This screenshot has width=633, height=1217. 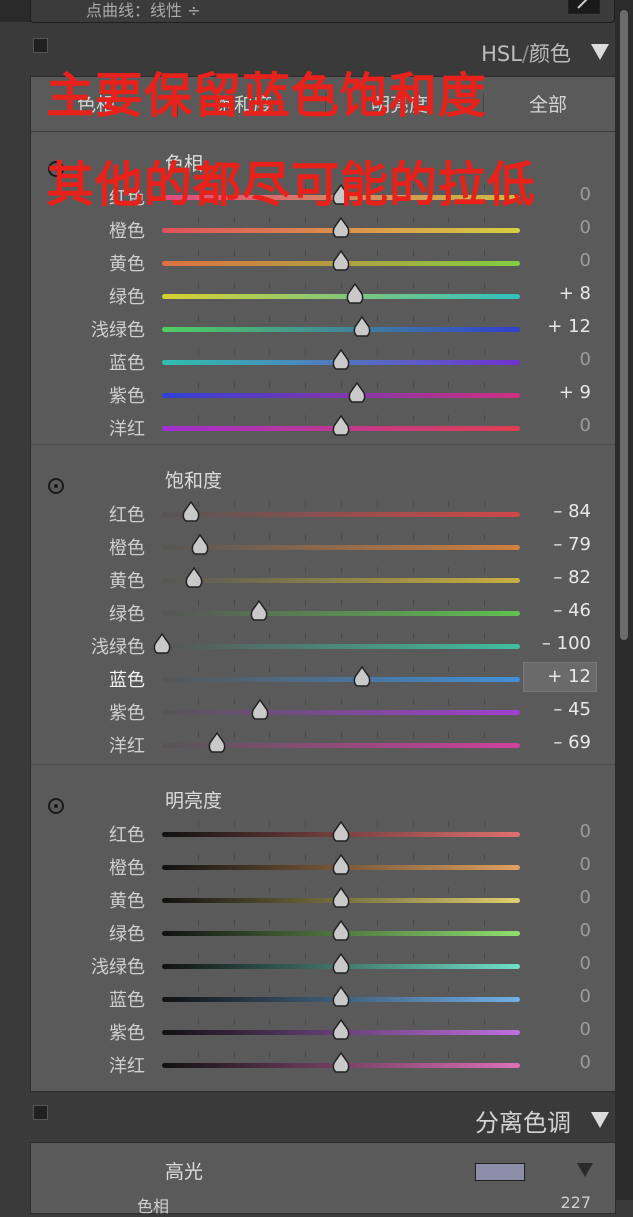 What do you see at coordinates (184, 164) in the screenshot?
I see `section-title-hue: 色相` at bounding box center [184, 164].